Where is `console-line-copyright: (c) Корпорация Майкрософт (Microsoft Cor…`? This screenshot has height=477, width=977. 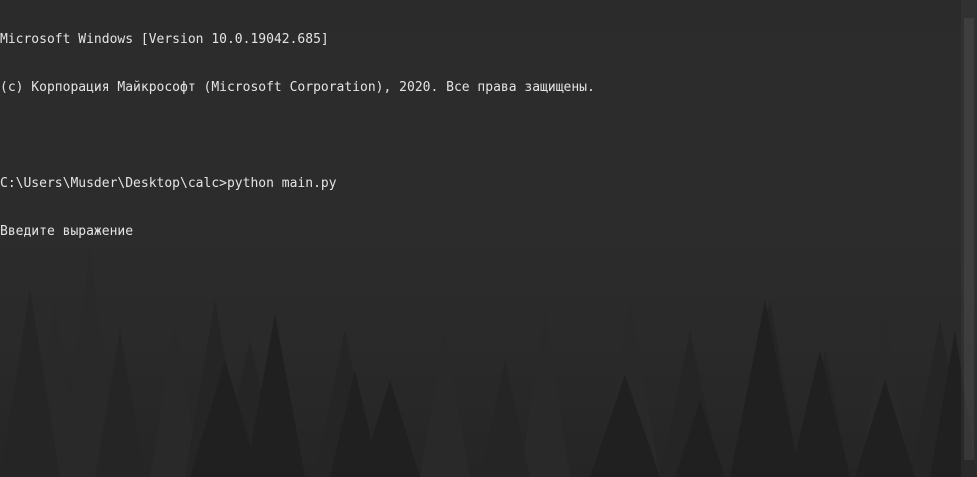 console-line-copyright: (c) Корпорация Майкрософт (Microsoft Cor… is located at coordinates (297, 87).